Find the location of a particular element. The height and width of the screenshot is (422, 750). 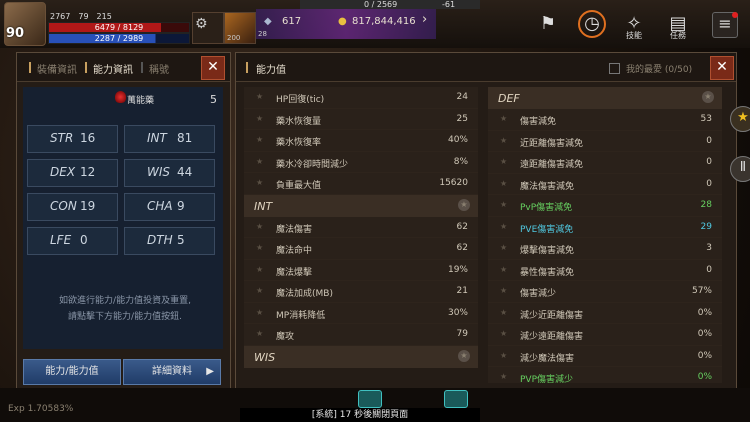

stat-row: ★ 魔法加成(MB) 21 is located at coordinates (361, 292).